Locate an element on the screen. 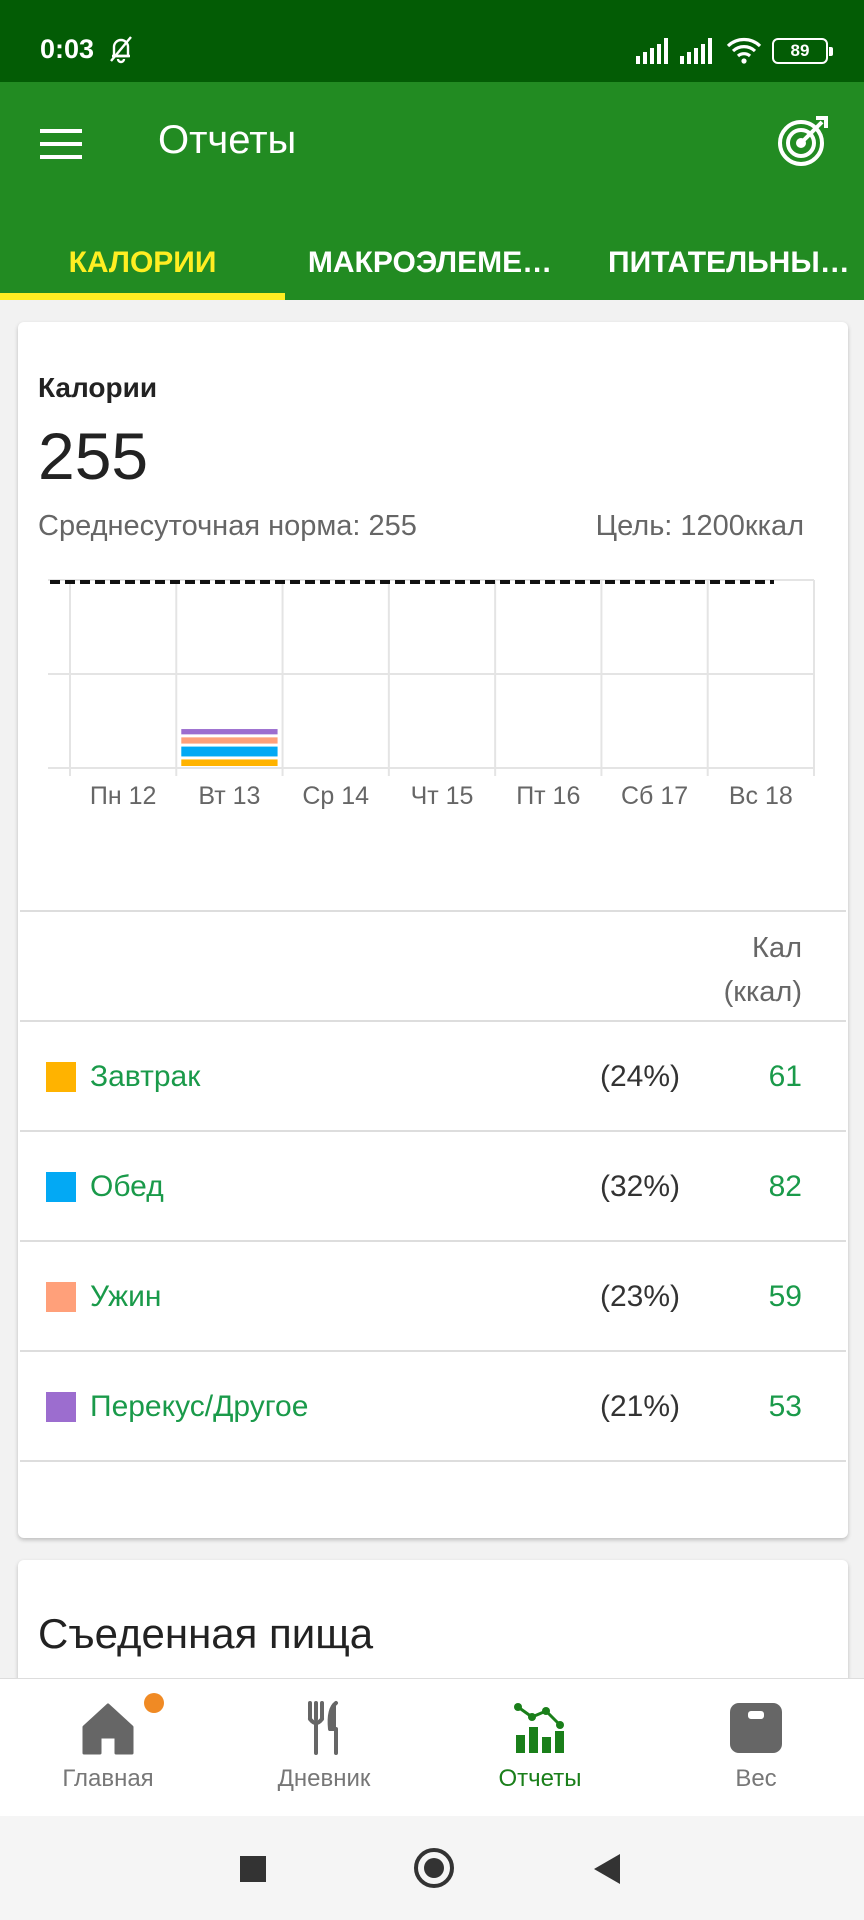  table-header: Кал (ккал) is located at coordinates (433, 967).